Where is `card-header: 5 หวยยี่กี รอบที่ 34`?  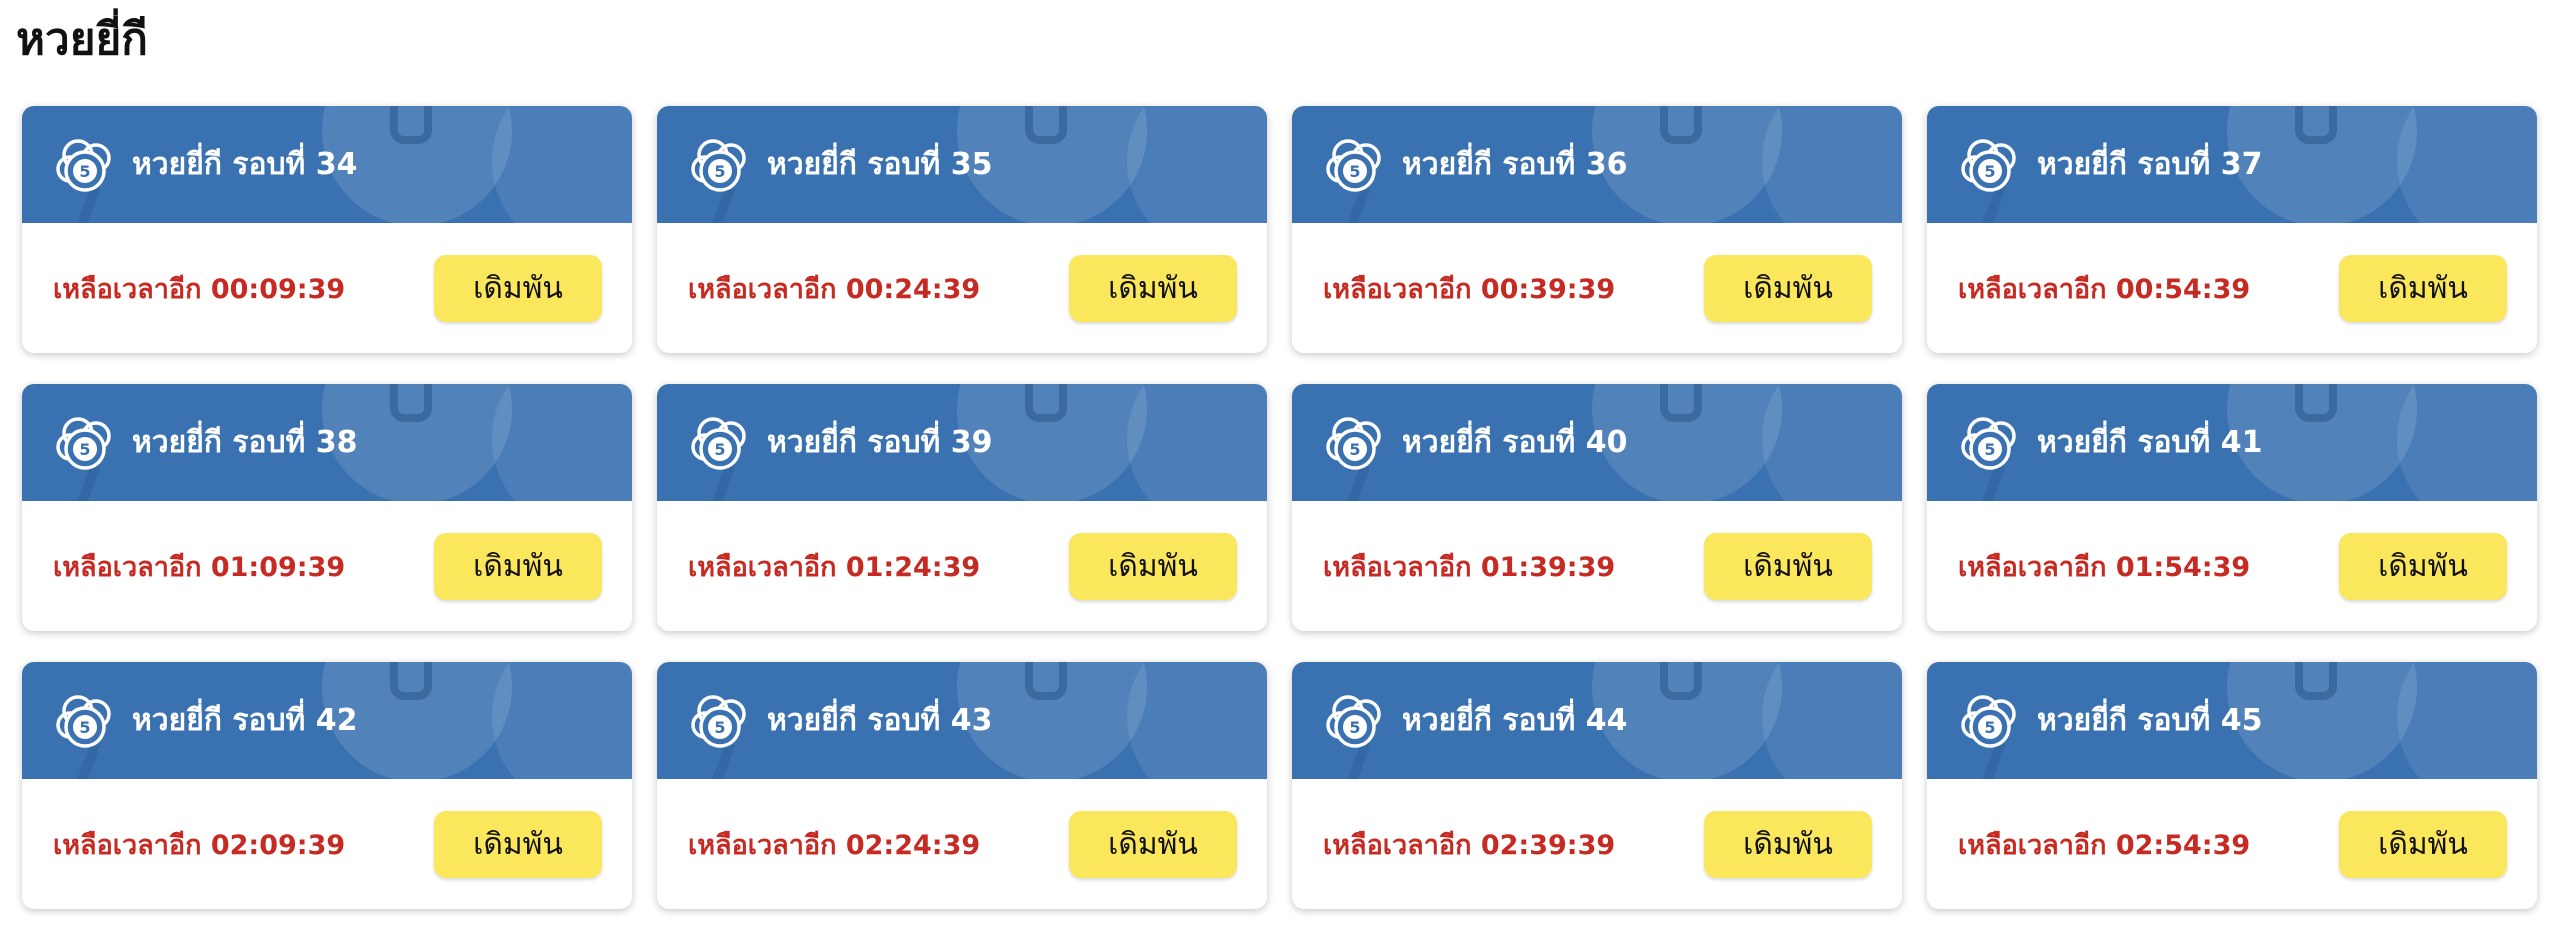 card-header: 5 หวยยี่กี รอบที่ 34 is located at coordinates (327, 164).